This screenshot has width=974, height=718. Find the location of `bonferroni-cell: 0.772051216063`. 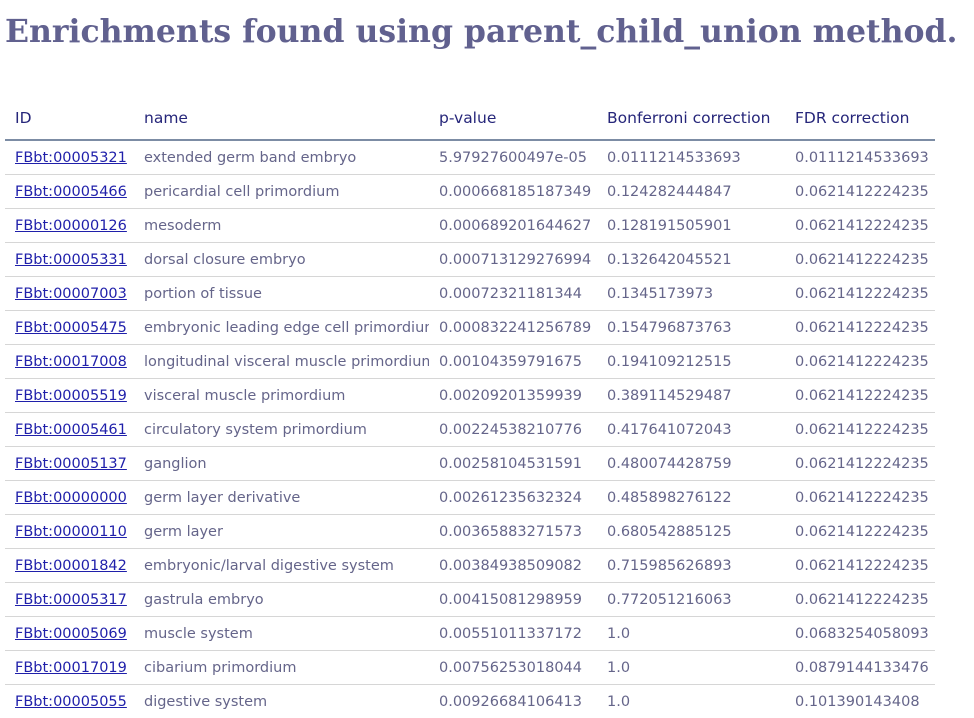

bonferroni-cell: 0.772051216063 is located at coordinates (691, 600).